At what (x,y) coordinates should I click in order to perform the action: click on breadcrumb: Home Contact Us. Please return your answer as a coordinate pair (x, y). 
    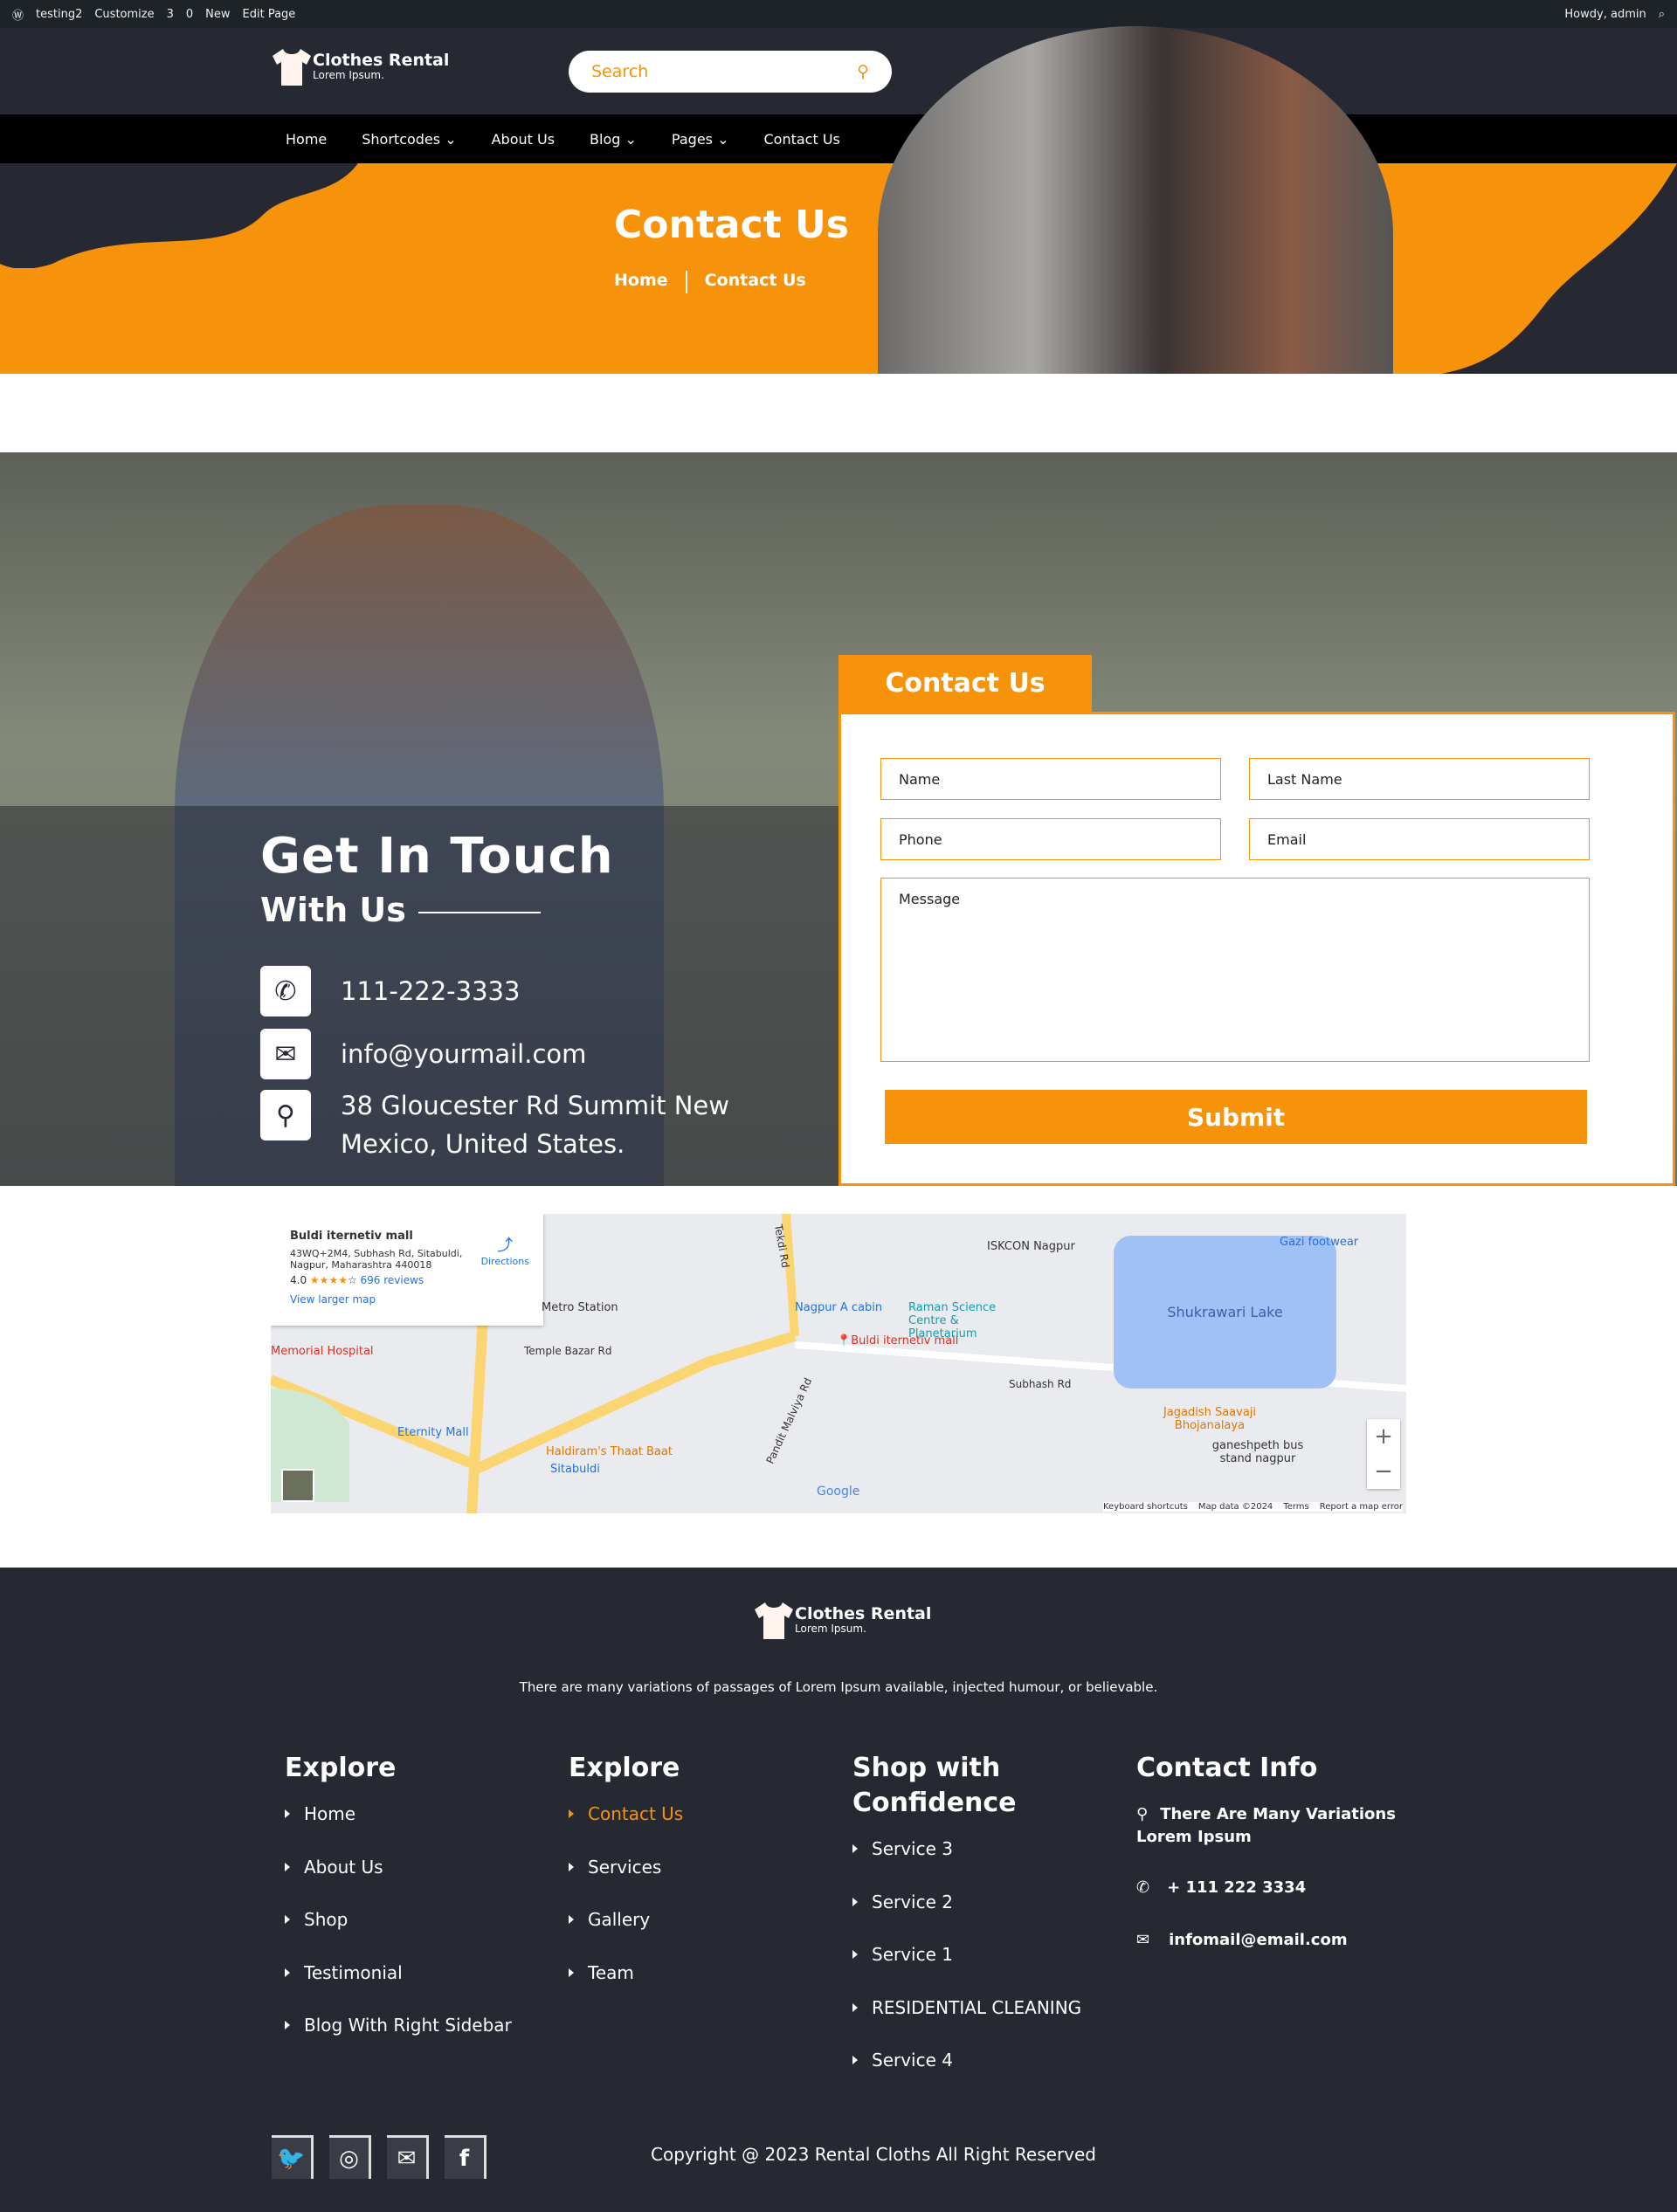
    Looking at the image, I should click on (710, 282).